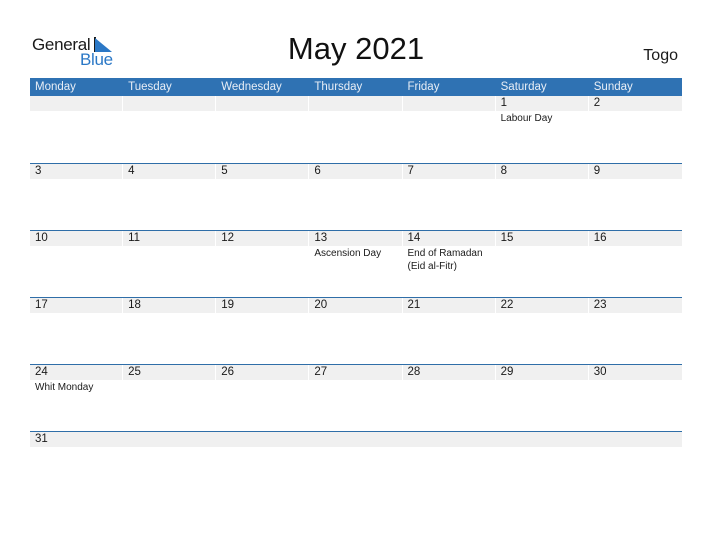  Describe the element at coordinates (76, 331) in the screenshot. I see `day-cell: 17` at that location.